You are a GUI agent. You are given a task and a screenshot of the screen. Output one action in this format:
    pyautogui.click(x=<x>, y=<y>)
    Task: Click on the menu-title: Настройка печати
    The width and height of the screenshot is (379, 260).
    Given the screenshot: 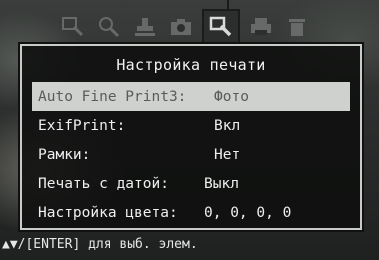 What is the action you would take?
    pyautogui.click(x=191, y=65)
    